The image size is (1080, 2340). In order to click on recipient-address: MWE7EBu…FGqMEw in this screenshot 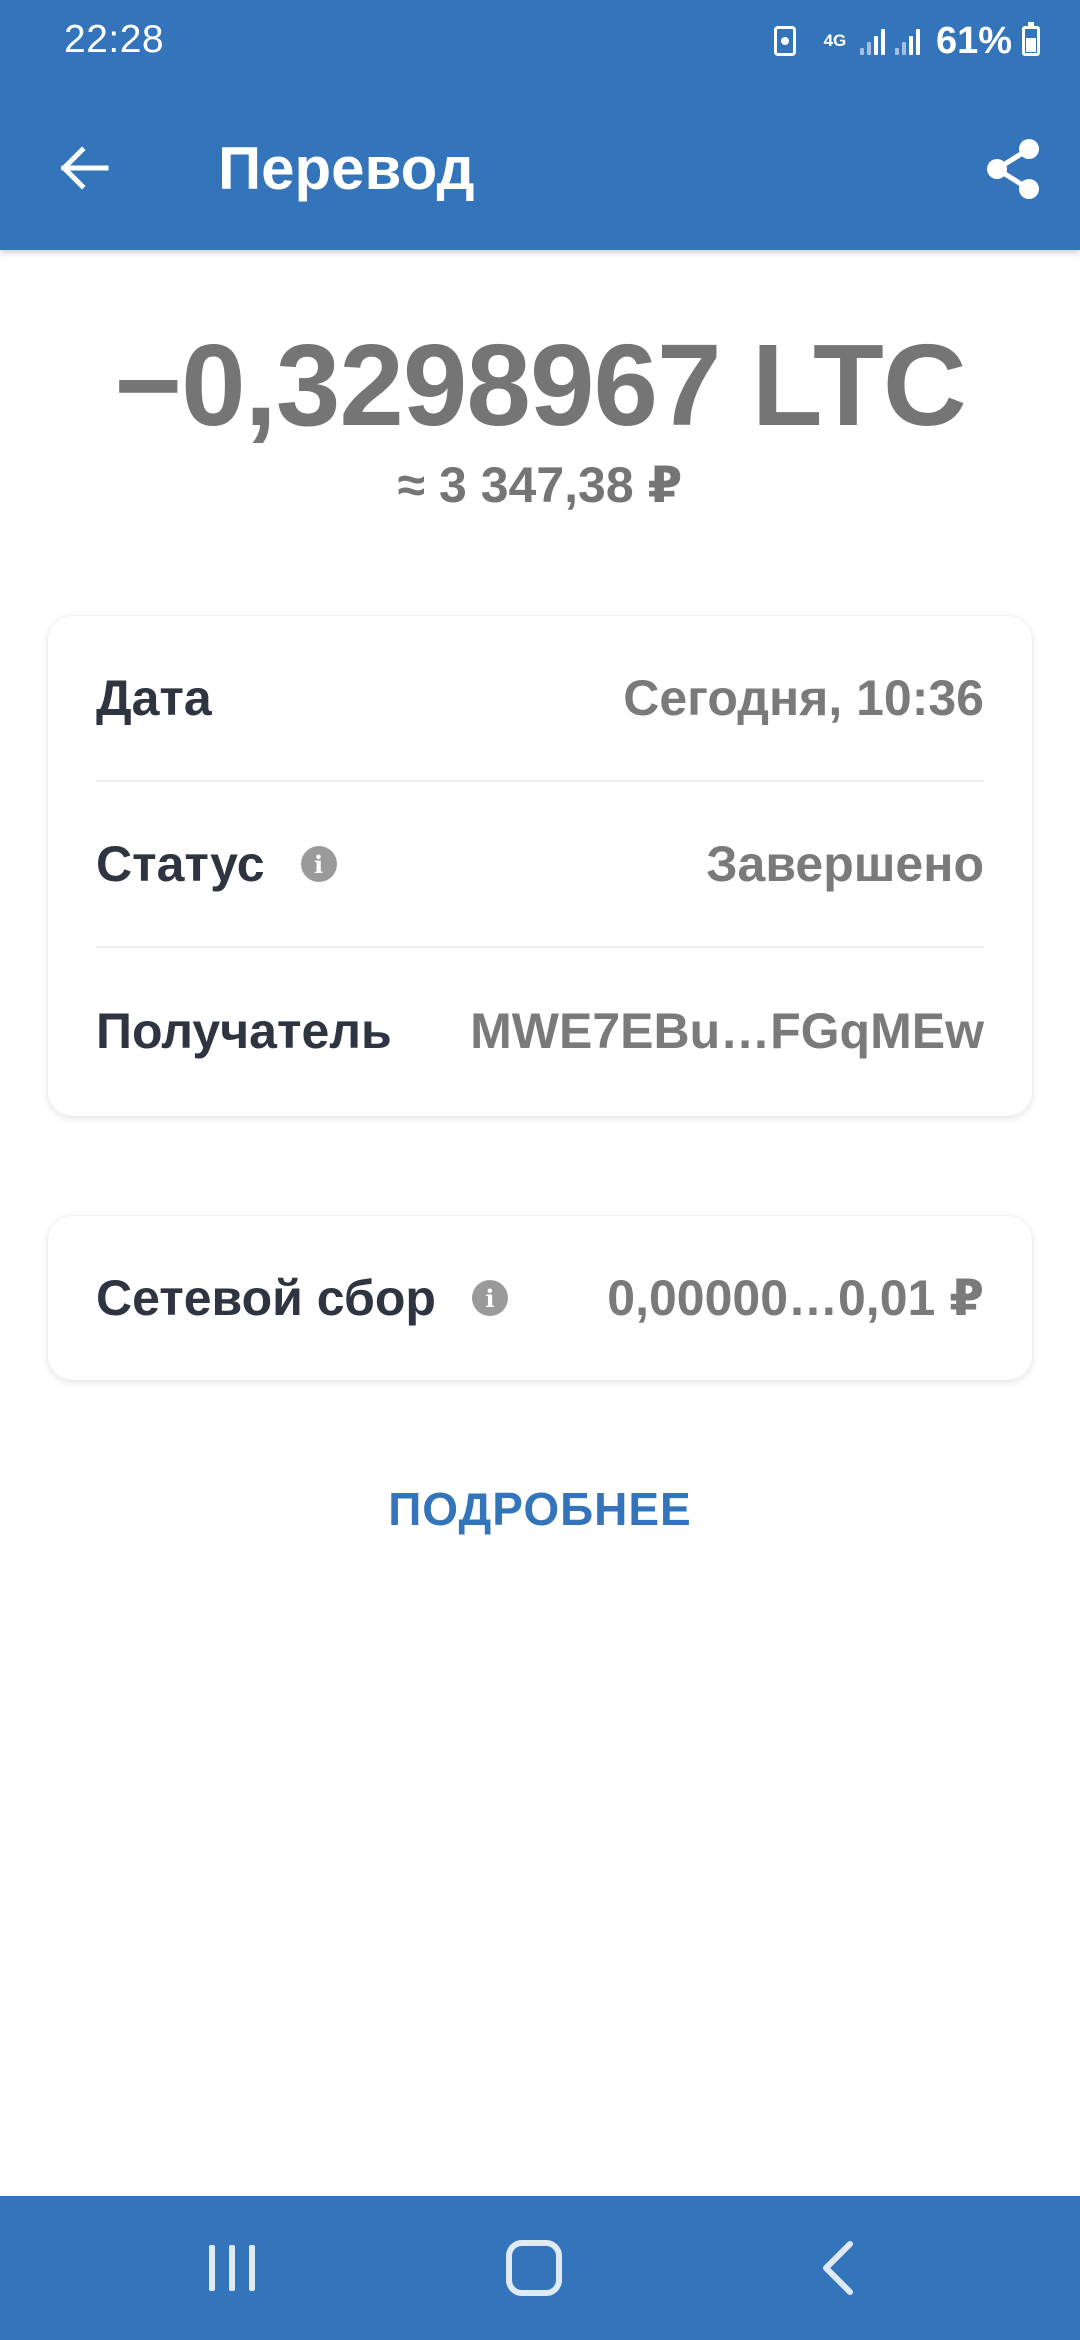, I will do `click(727, 1031)`.